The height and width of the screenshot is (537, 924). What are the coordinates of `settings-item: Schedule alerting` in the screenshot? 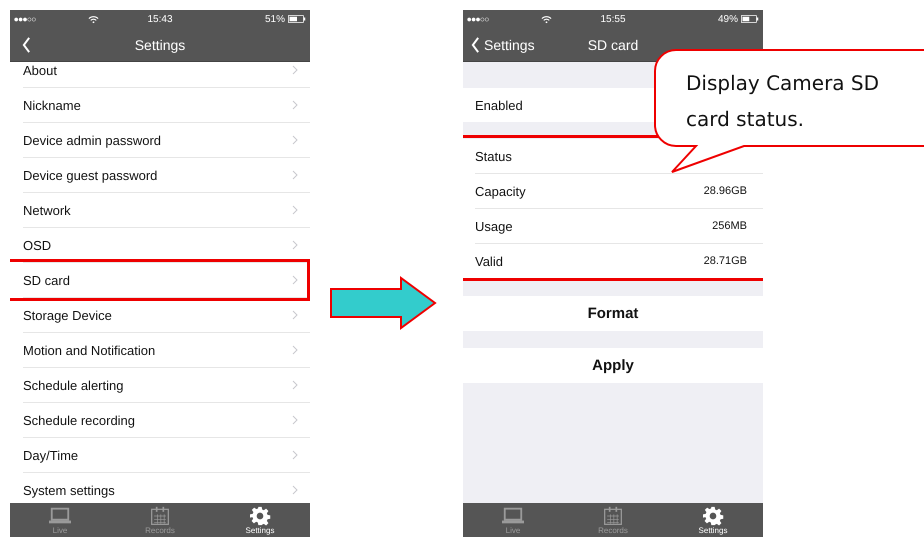 It's located at (166, 385).